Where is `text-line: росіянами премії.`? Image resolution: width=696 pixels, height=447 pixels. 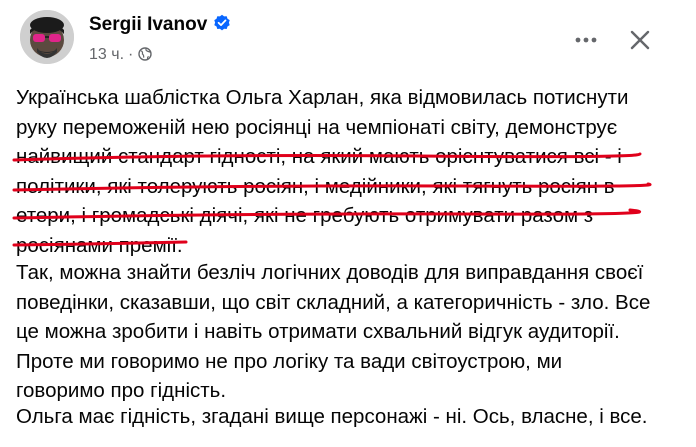 text-line: росіянами премії. is located at coordinates (99, 245).